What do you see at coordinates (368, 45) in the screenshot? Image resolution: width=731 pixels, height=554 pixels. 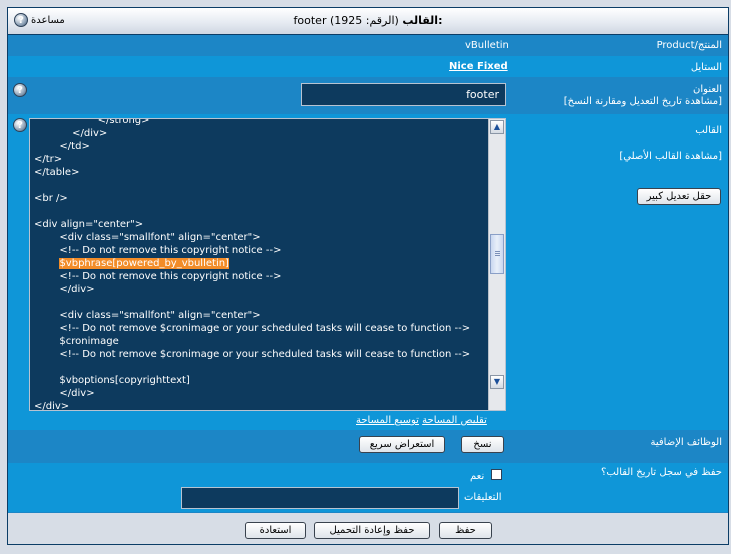 I see `product-row: المنتج/Product vBulletin` at bounding box center [368, 45].